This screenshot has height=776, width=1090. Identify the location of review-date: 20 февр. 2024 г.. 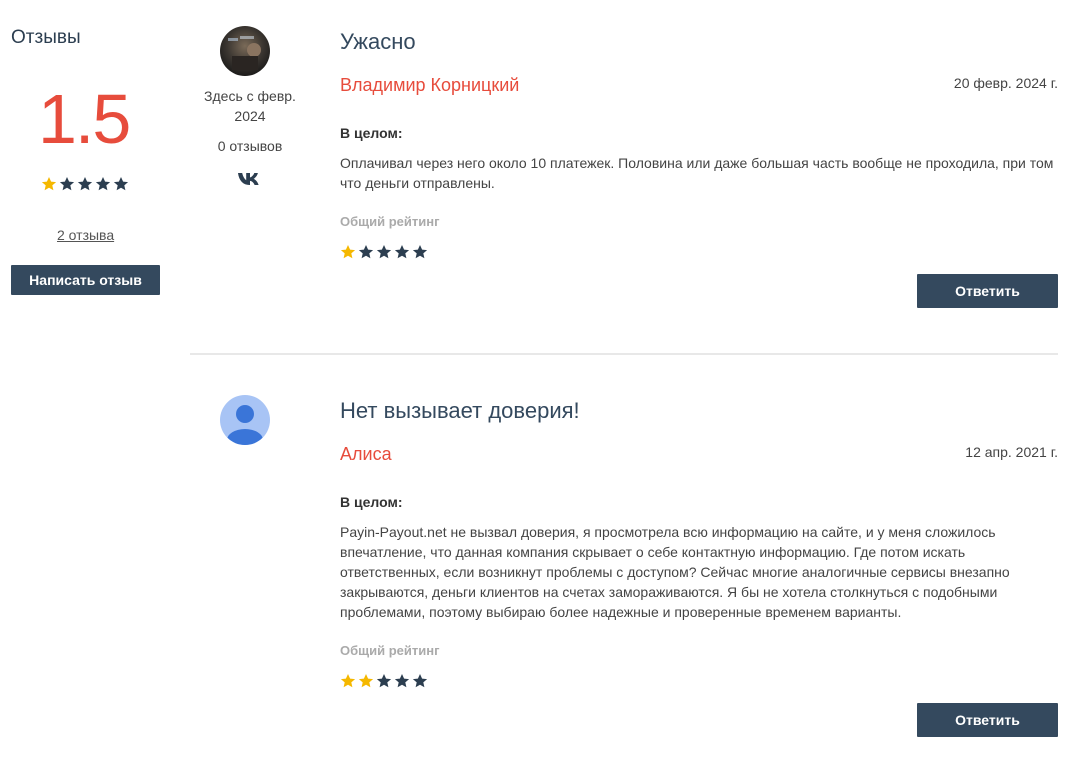
(1005, 83).